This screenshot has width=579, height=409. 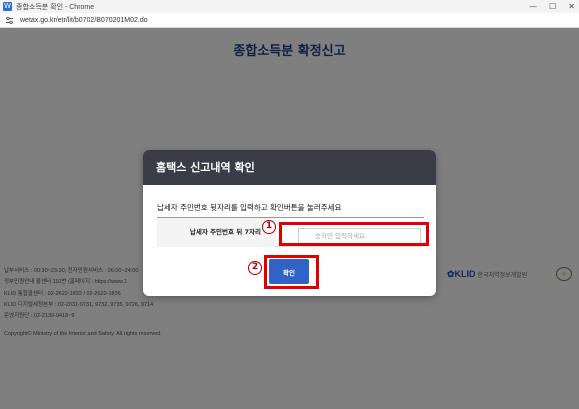 What do you see at coordinates (291, 272) in the screenshot?
I see `button-highlight-box` at bounding box center [291, 272].